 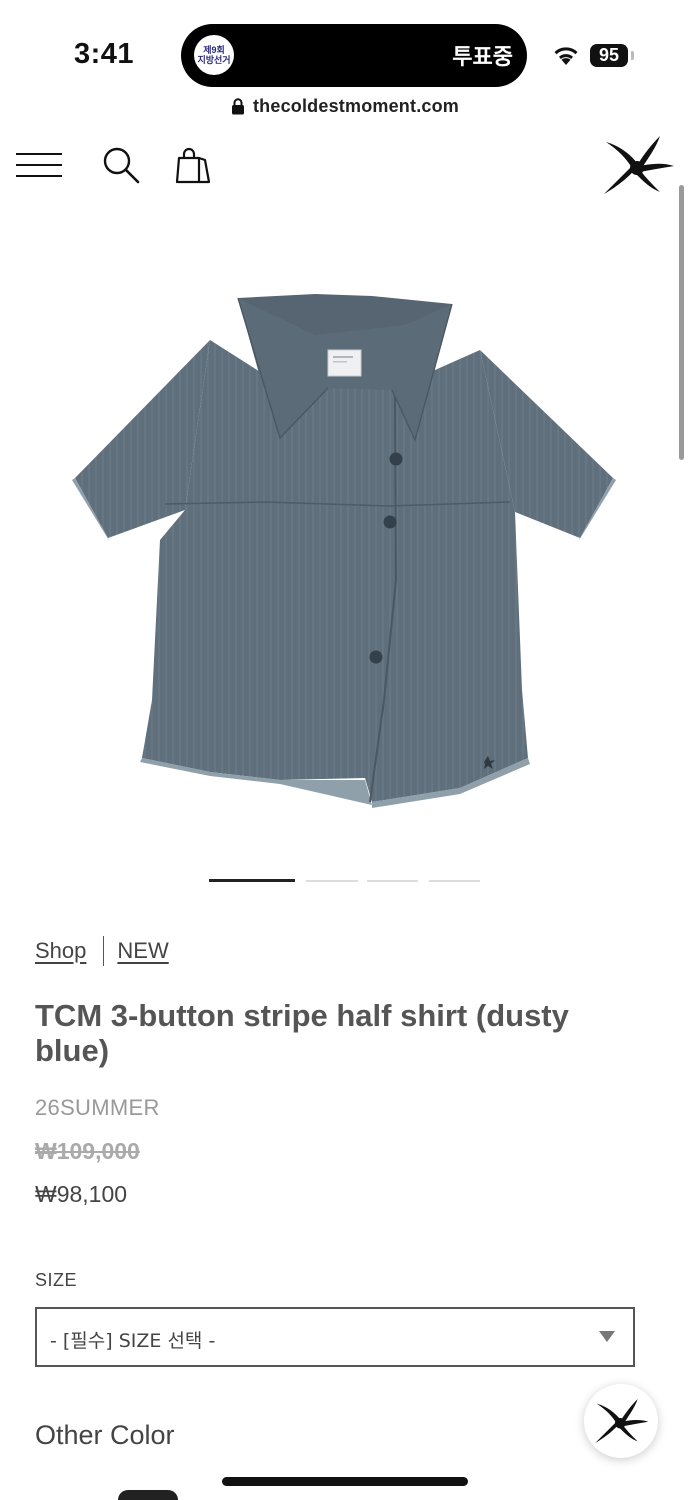 I want to click on lock-icon, so click(x=237, y=105).